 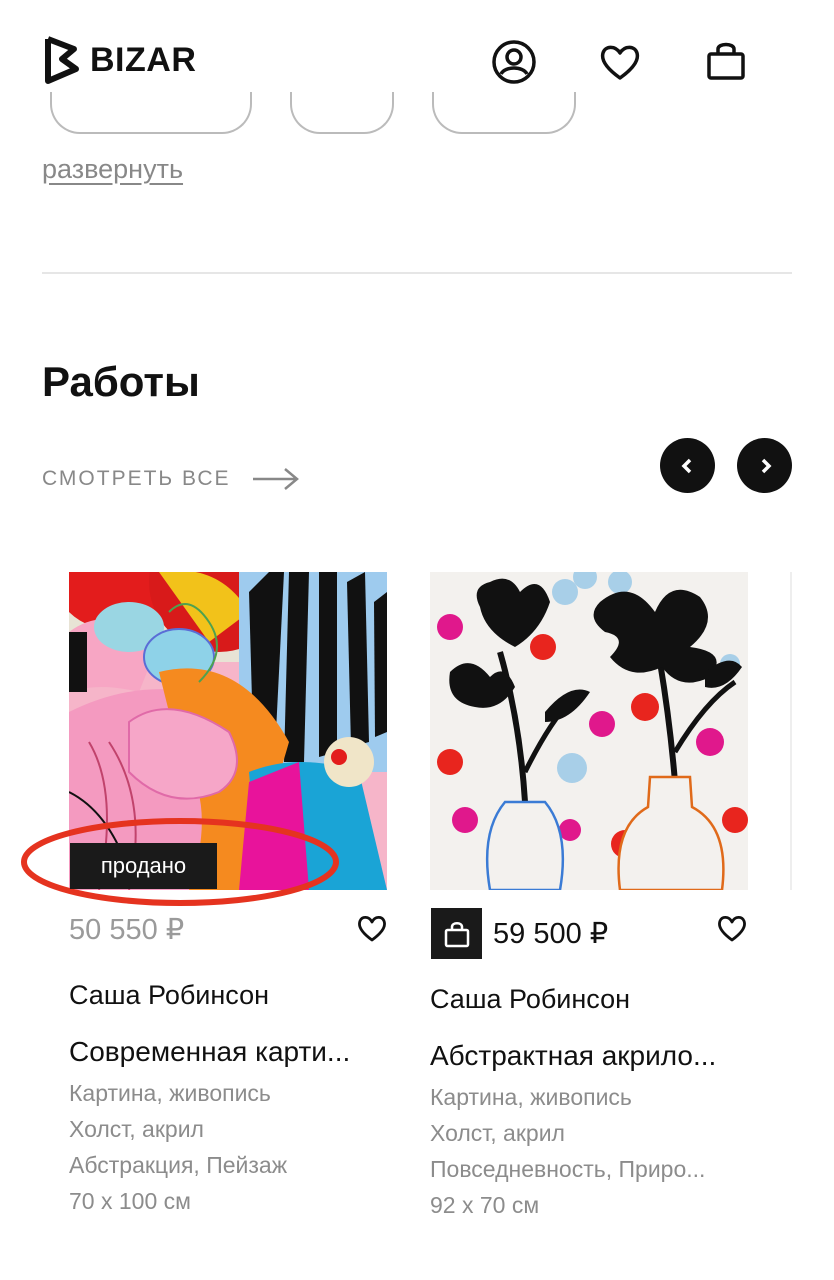 I want to click on artwork-size: 70 x 100 см, so click(x=130, y=1201).